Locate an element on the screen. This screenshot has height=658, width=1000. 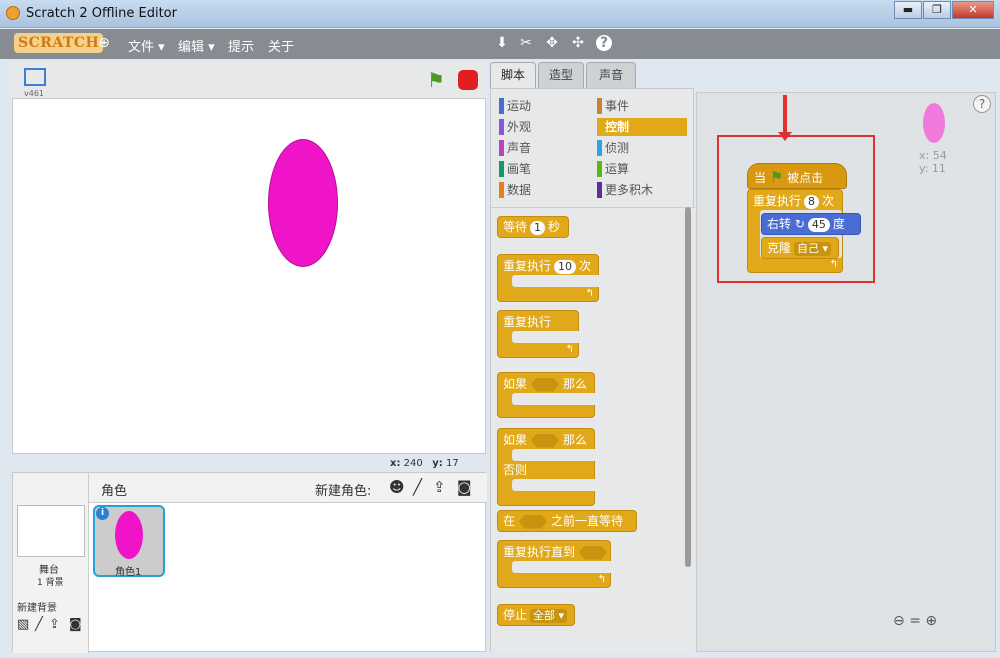
sprite-ellipse is located at coordinates (303, 203).